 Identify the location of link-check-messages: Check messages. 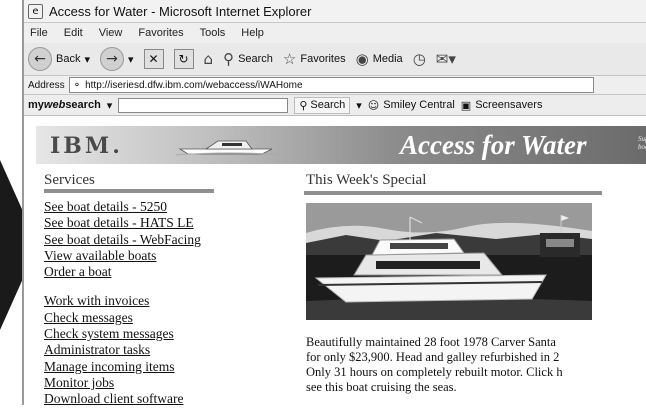
(122, 318).